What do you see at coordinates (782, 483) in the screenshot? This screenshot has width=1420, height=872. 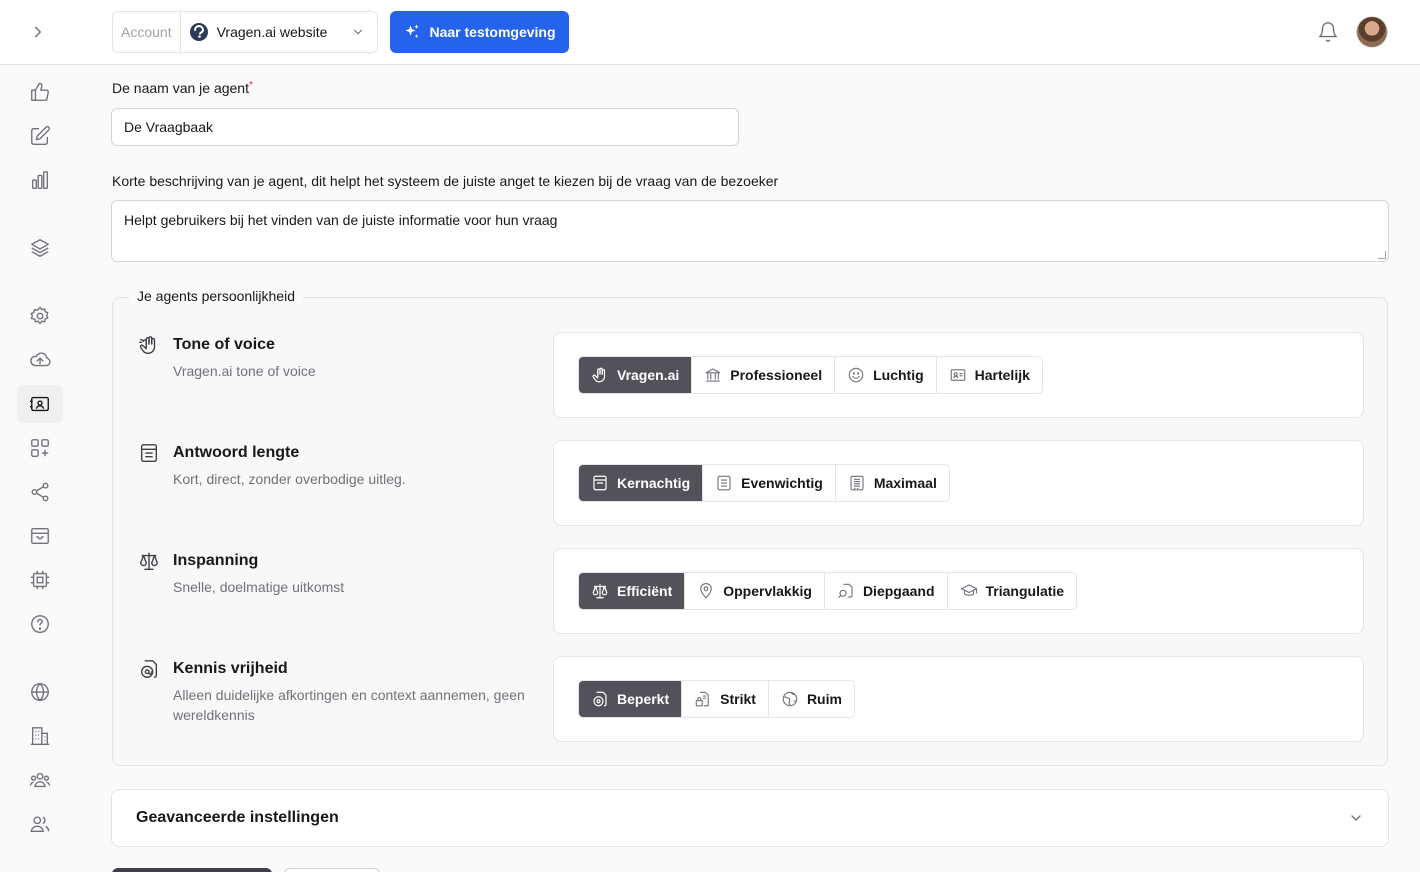 I see `length-option-label: Evenwichtig` at bounding box center [782, 483].